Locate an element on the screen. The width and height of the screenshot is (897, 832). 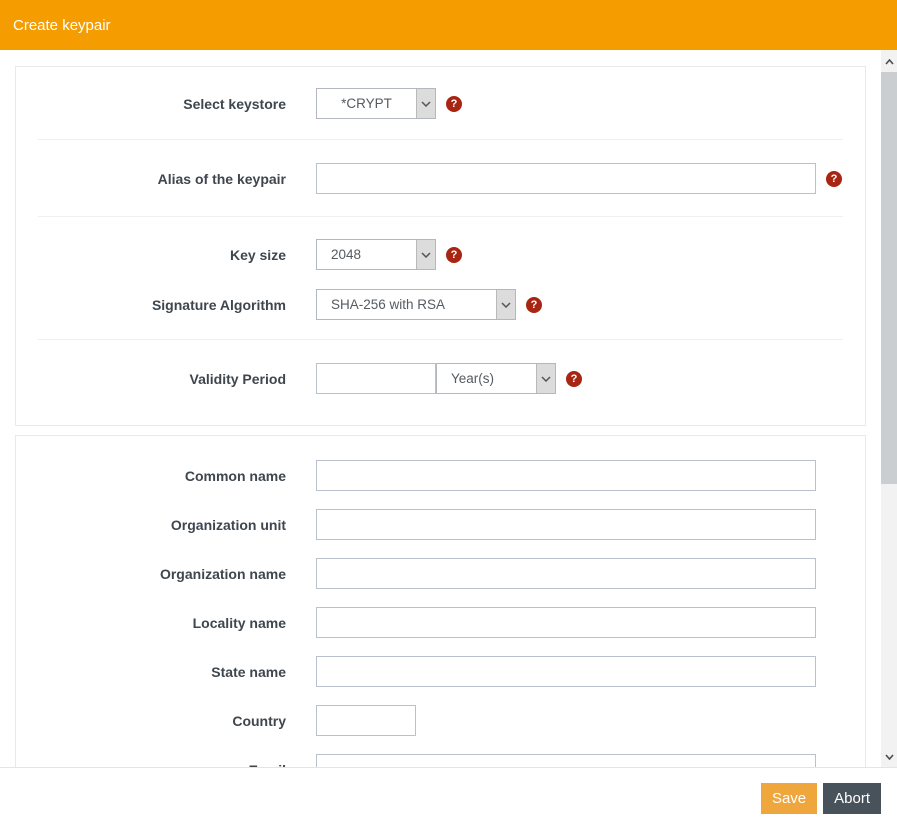
scroll-down-icon is located at coordinates (889, 756).